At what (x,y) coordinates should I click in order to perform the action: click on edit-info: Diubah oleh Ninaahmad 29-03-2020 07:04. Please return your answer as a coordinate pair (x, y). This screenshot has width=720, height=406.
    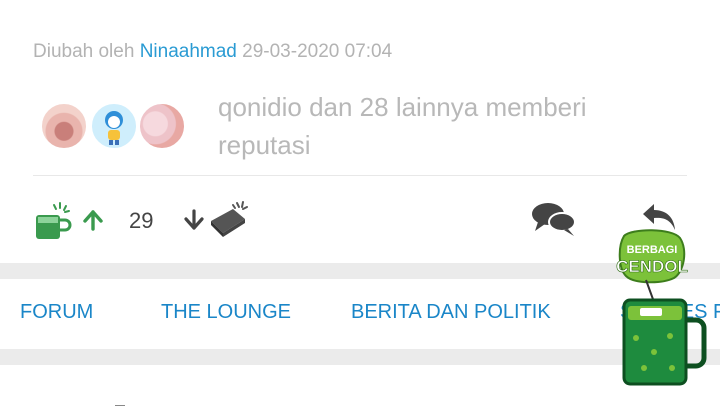
    Looking at the image, I should click on (212, 52).